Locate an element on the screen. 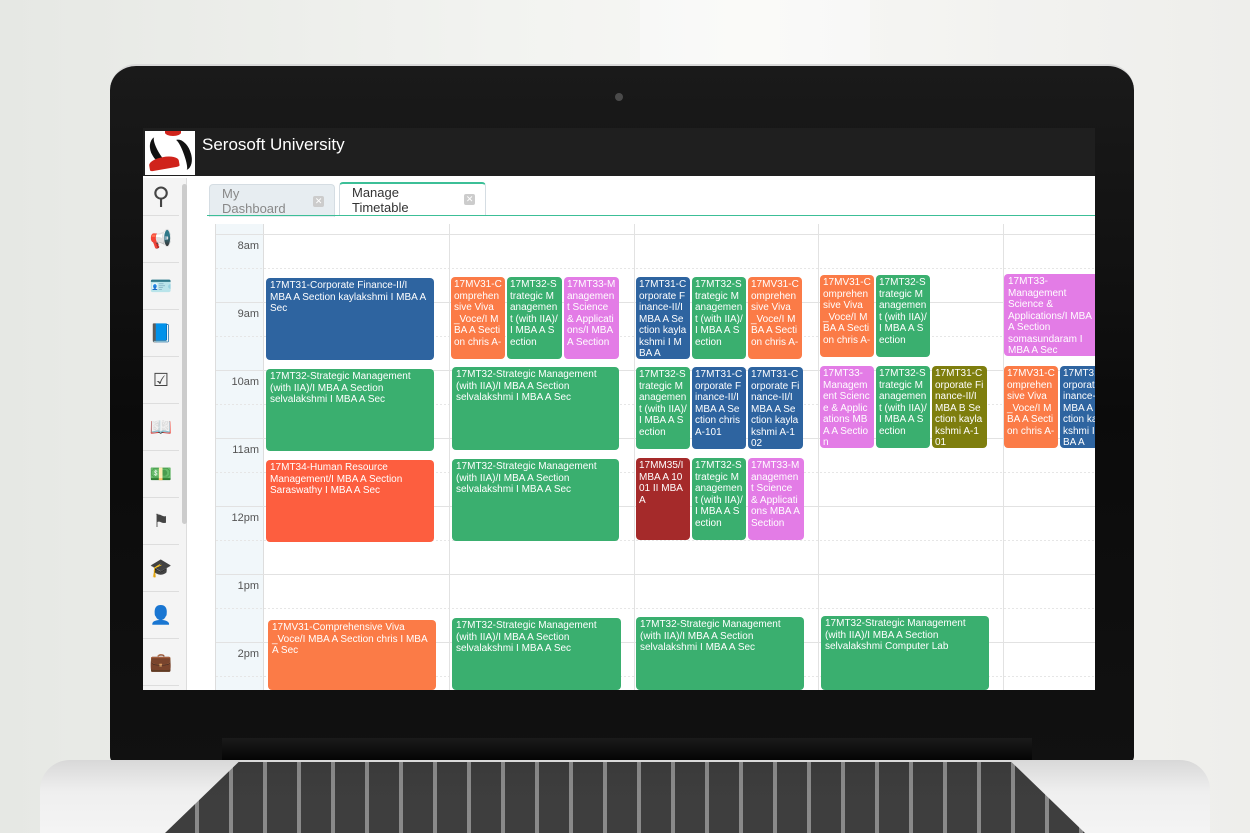  sidebar-item-events: ⚑ is located at coordinates (161, 521).